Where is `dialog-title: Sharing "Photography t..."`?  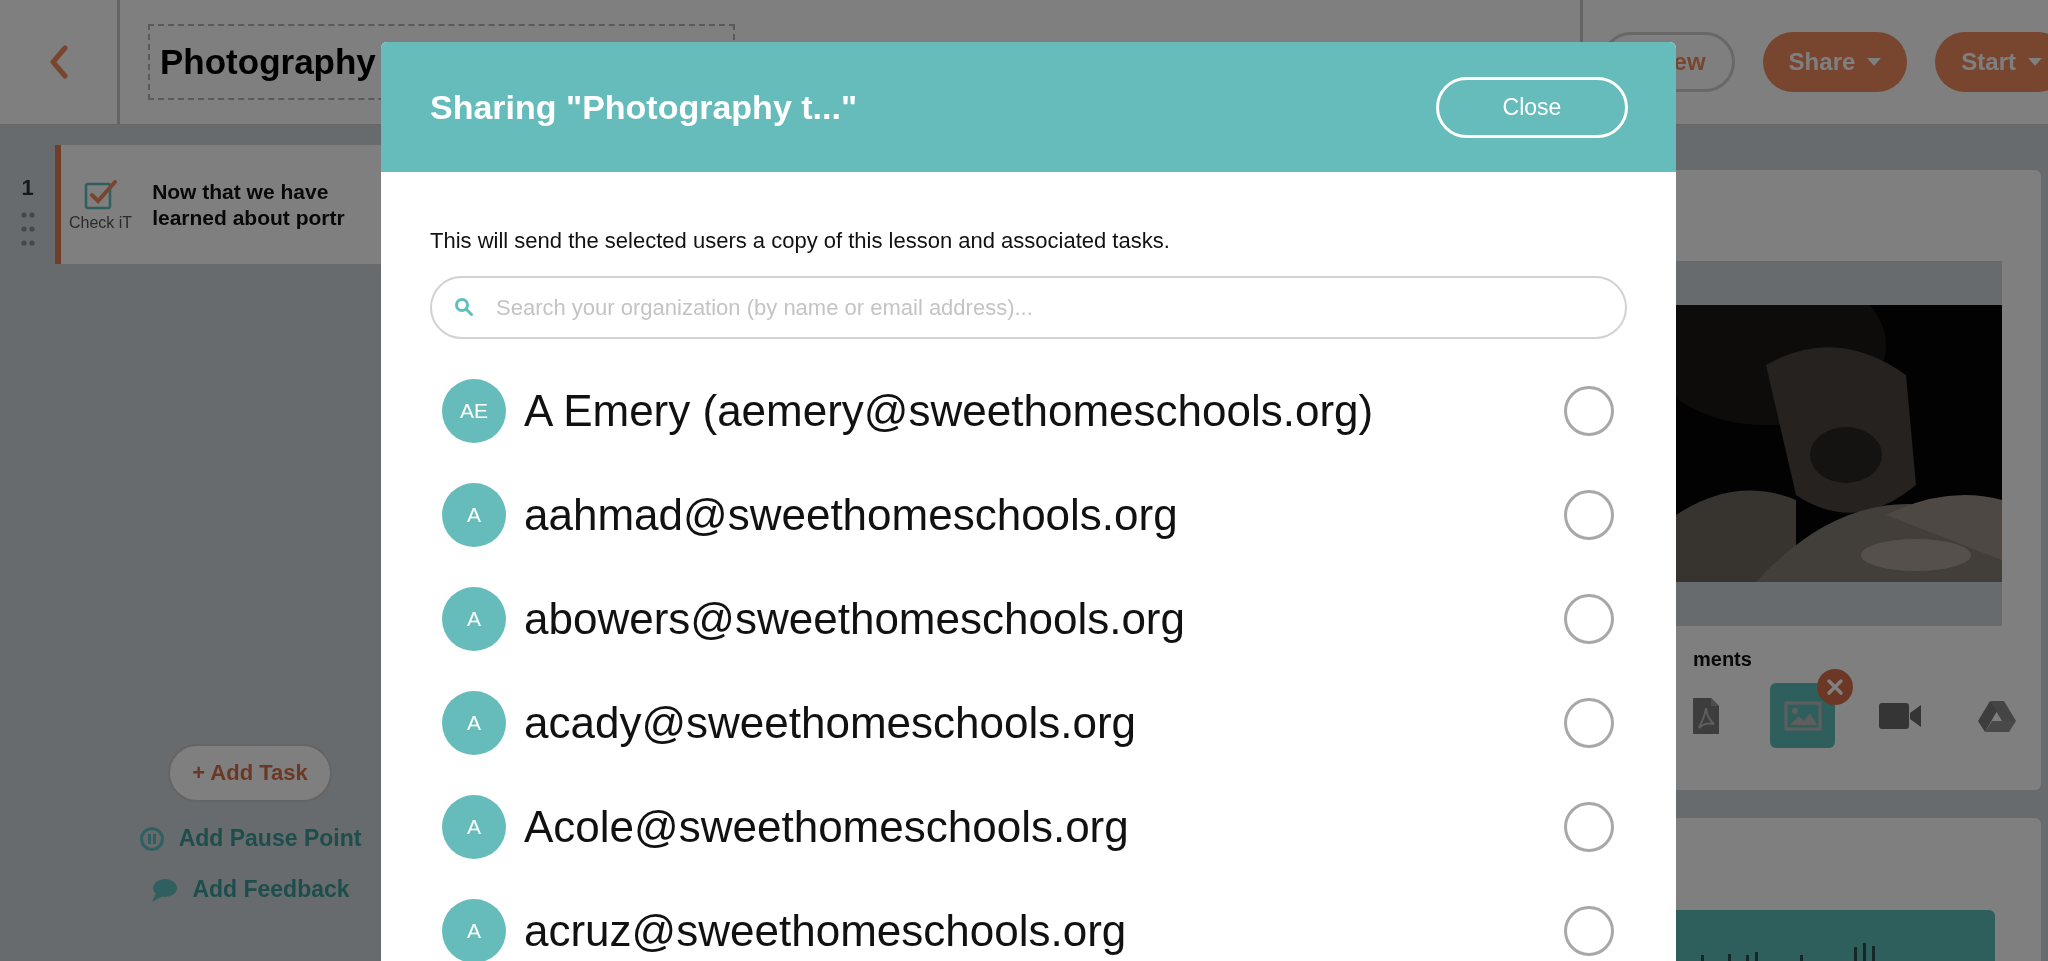
dialog-title: Sharing "Photography t..." is located at coordinates (644, 107).